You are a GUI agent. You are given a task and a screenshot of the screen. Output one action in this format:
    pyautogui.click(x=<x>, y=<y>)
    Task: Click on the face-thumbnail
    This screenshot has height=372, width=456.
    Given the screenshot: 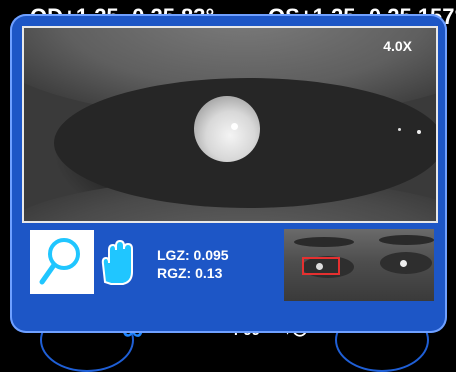 What is the action you would take?
    pyautogui.click(x=359, y=265)
    